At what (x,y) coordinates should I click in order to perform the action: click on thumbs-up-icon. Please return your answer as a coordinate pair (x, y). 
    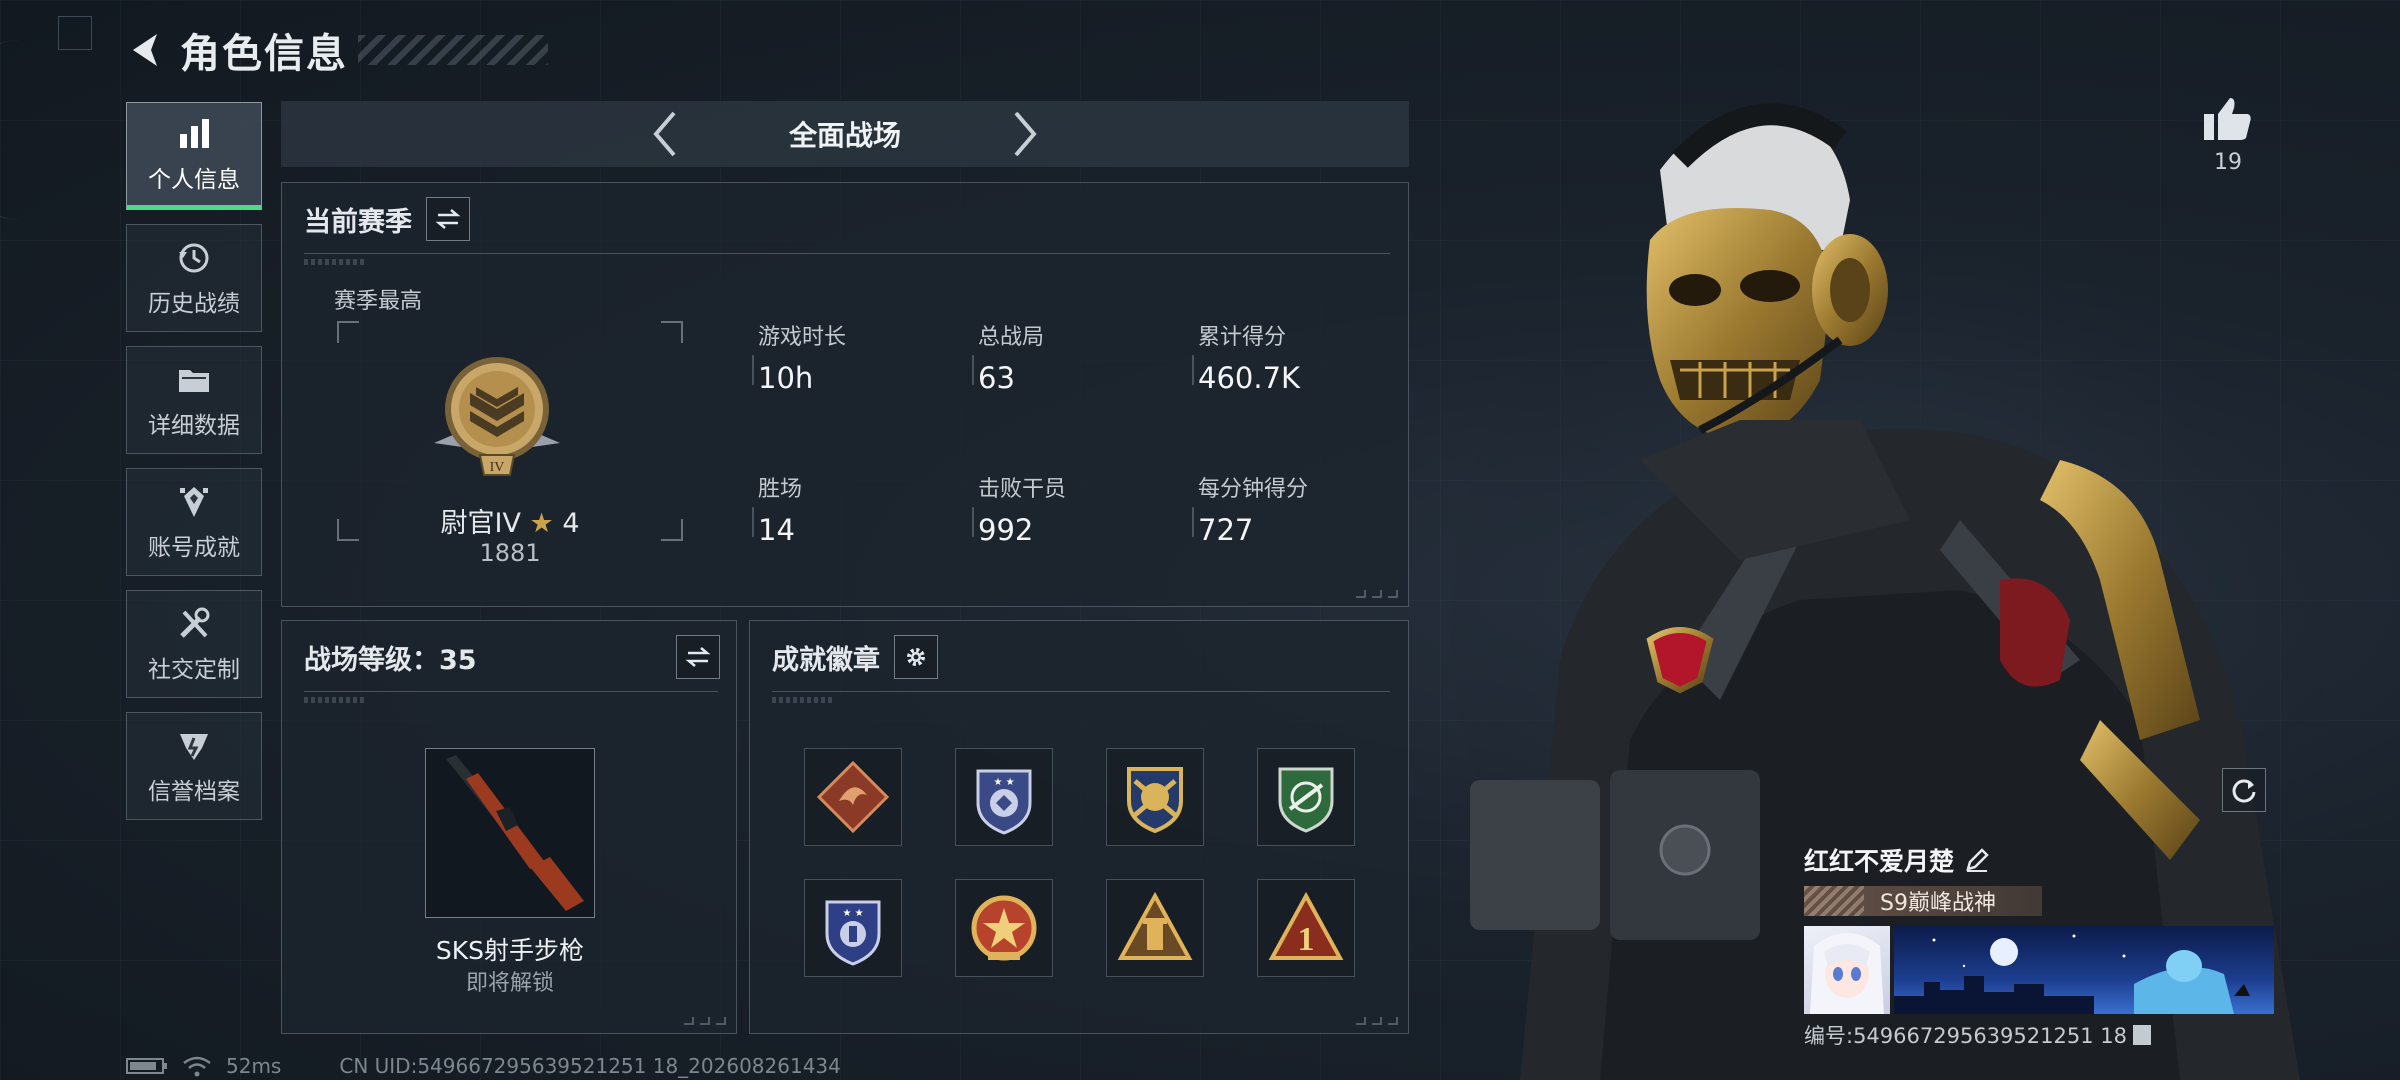
    Looking at the image, I should click on (2227, 119).